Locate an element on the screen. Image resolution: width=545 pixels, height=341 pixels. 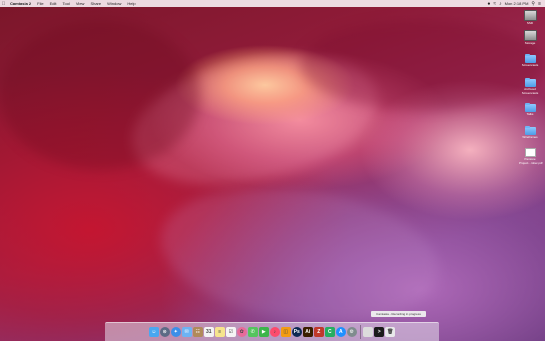
launchpad-icon: ⊙ is located at coordinates (164, 332).